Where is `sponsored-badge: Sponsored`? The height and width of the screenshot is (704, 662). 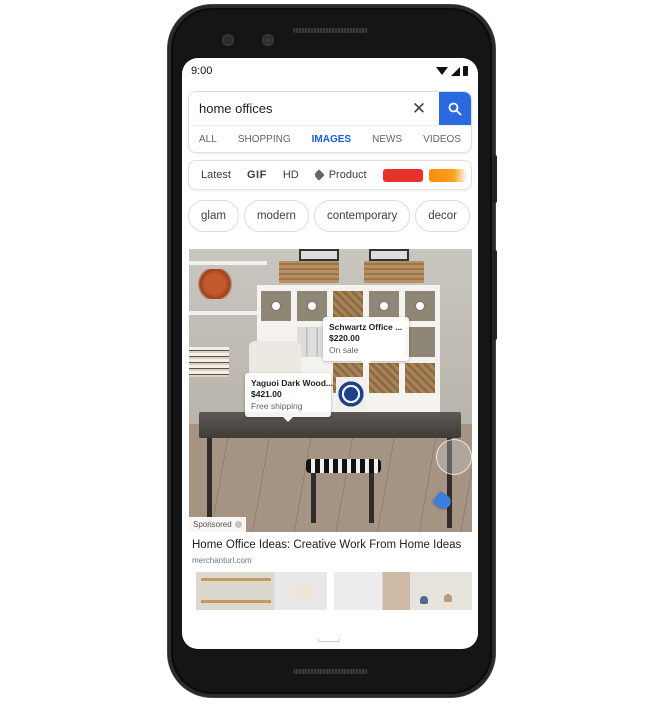
sponsored-badge: Sponsored is located at coordinates (217, 524).